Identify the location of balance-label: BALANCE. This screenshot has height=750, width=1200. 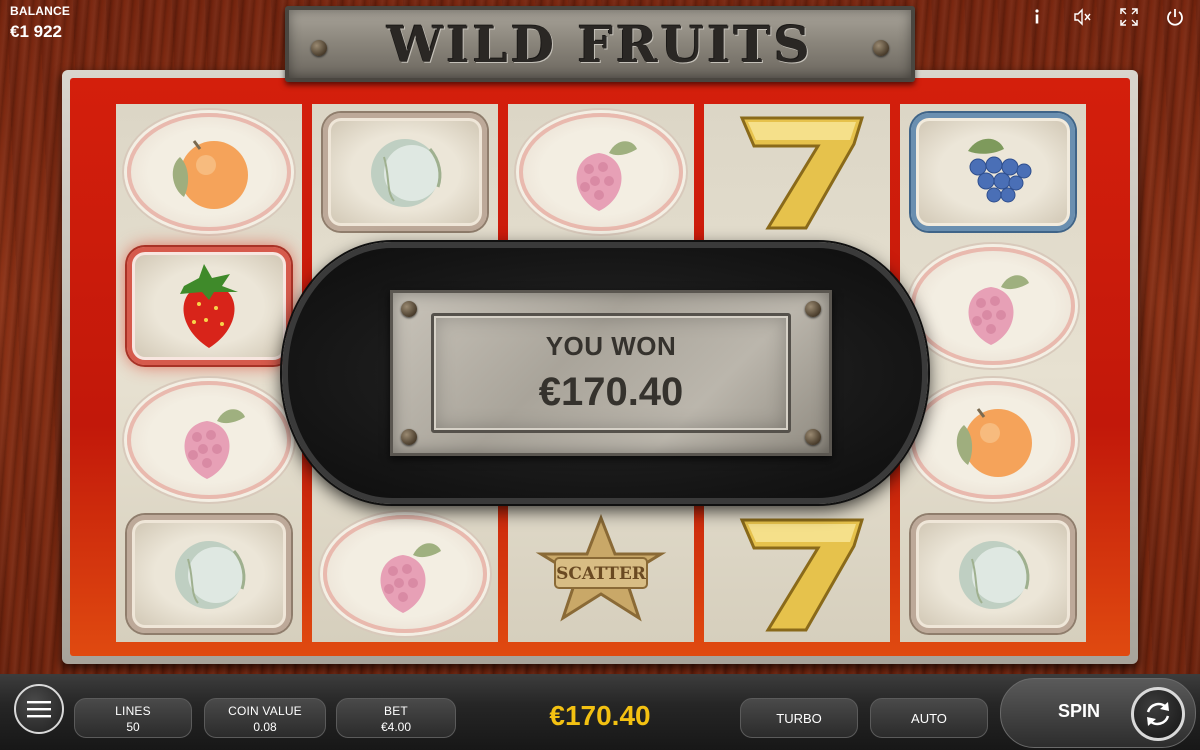
(40, 11).